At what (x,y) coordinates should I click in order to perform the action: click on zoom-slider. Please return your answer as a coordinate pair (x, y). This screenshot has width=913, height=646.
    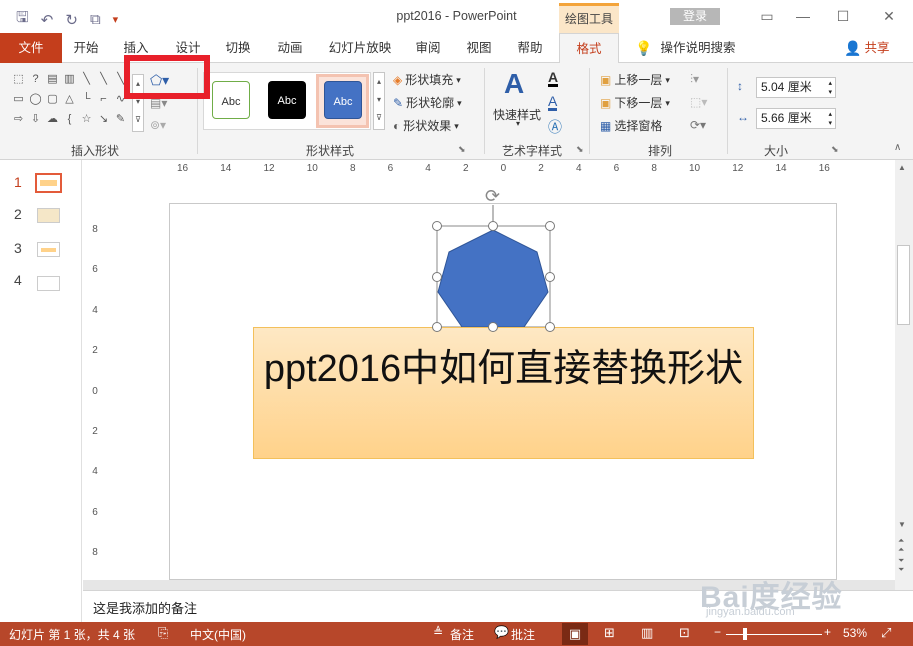
    Looking at the image, I should click on (774, 634).